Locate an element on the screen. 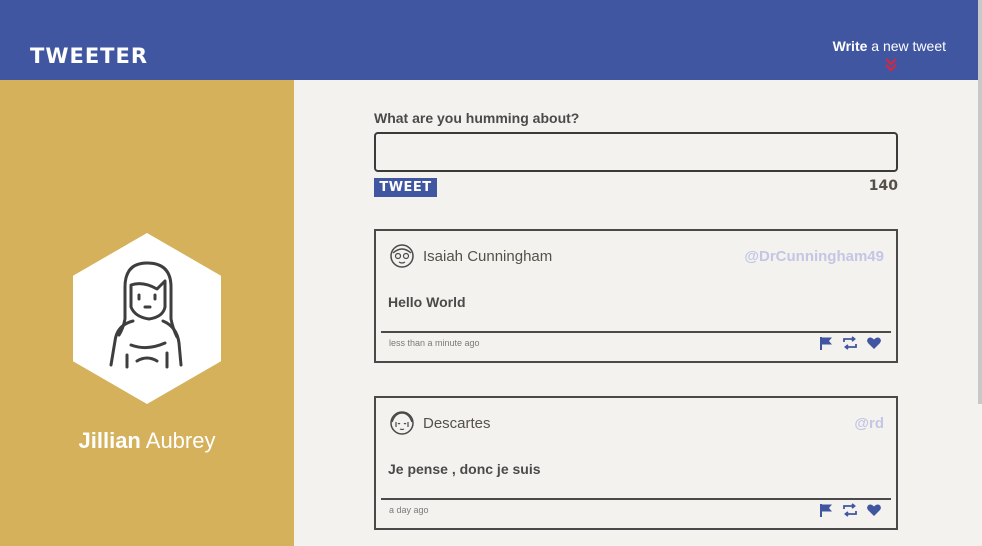  avatar is located at coordinates (147, 318).